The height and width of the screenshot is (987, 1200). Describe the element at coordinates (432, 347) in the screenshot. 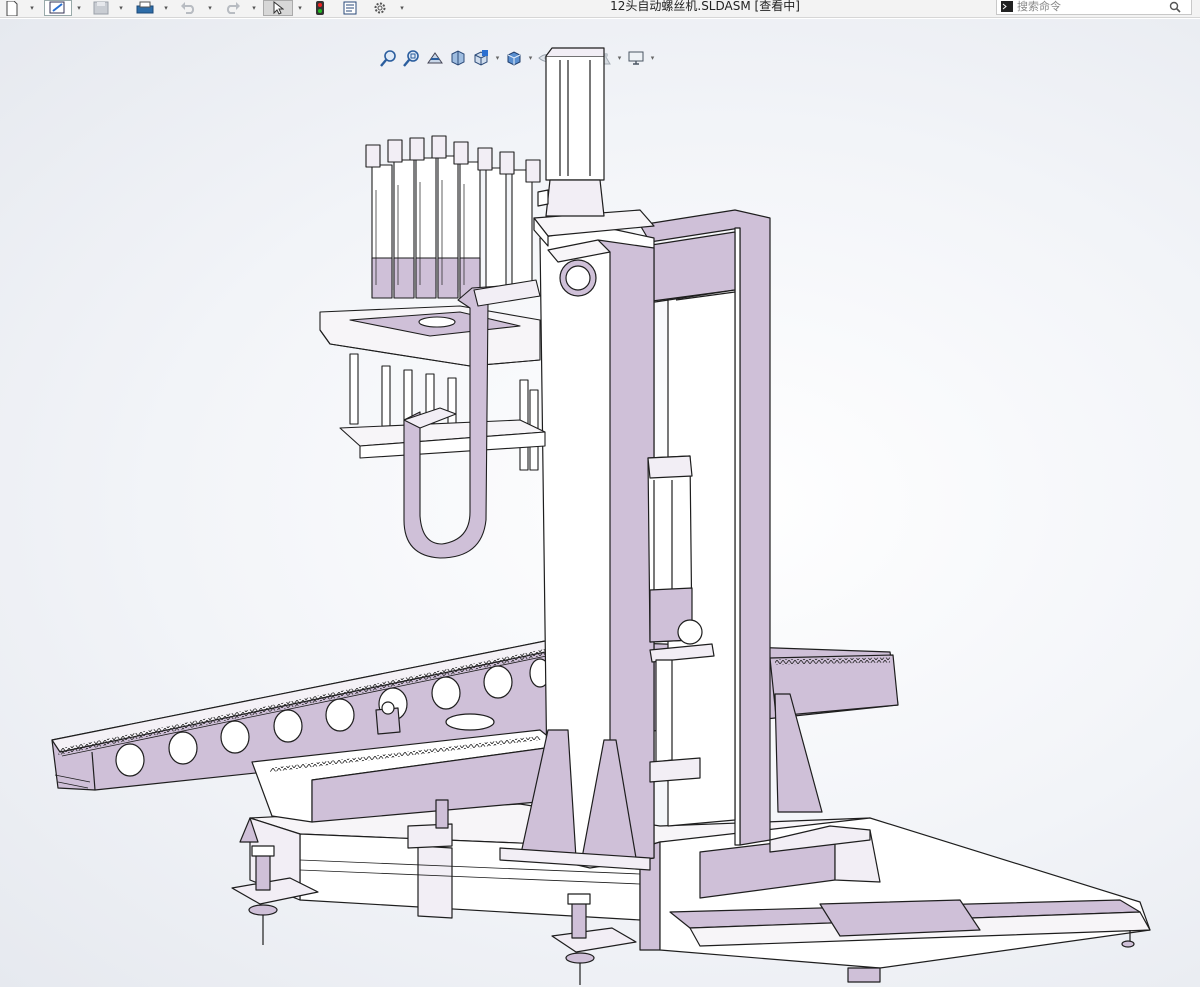

I see `screw-head-assembly` at that location.